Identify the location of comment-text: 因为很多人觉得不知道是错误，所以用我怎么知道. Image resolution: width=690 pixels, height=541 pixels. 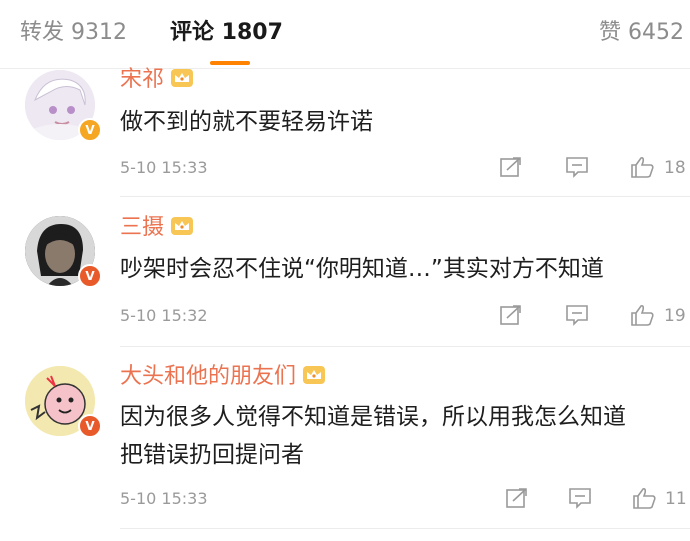
(373, 417).